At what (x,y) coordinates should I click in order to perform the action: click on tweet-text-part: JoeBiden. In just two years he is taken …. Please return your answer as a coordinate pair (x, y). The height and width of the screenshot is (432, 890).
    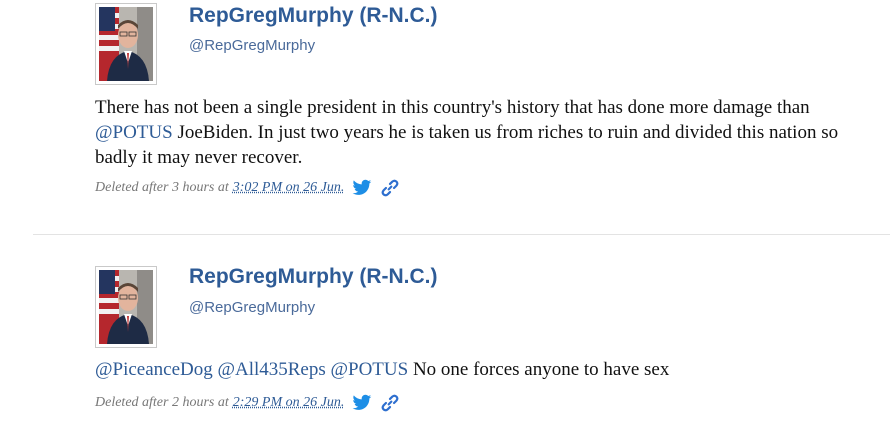
    Looking at the image, I should click on (467, 145).